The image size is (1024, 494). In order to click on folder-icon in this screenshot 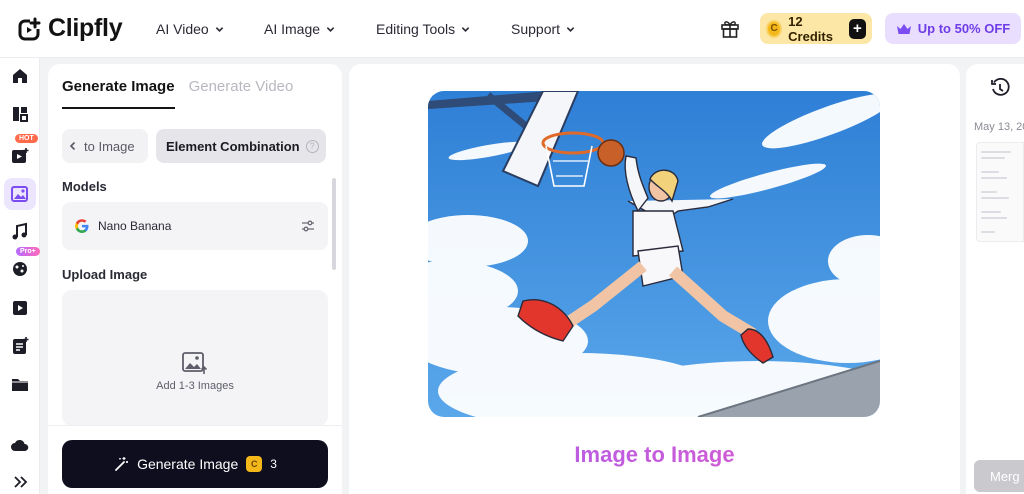, I will do `click(20, 384)`.